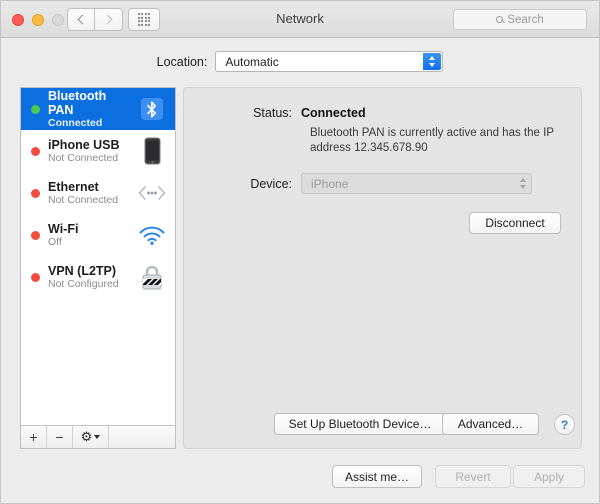 This screenshot has width=600, height=504. I want to click on sidebar-item-status: Not Configured, so click(83, 283).